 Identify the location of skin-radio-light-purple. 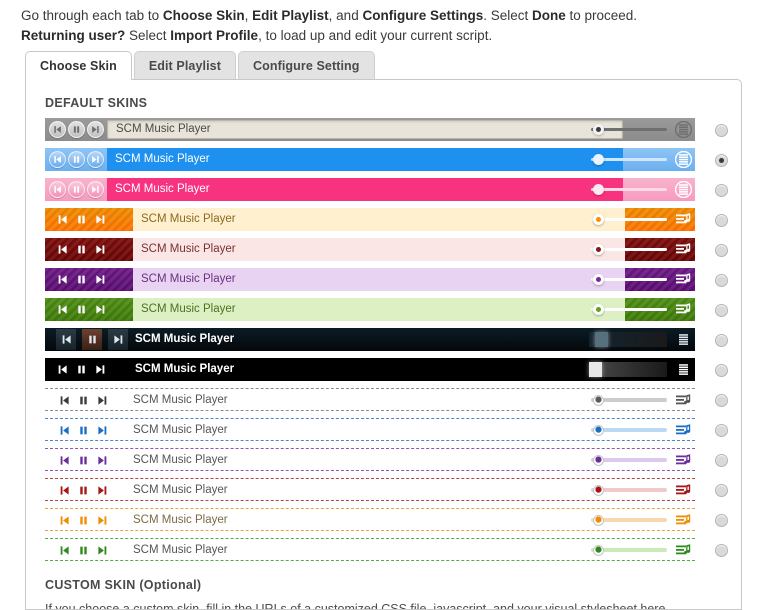
(721, 460).